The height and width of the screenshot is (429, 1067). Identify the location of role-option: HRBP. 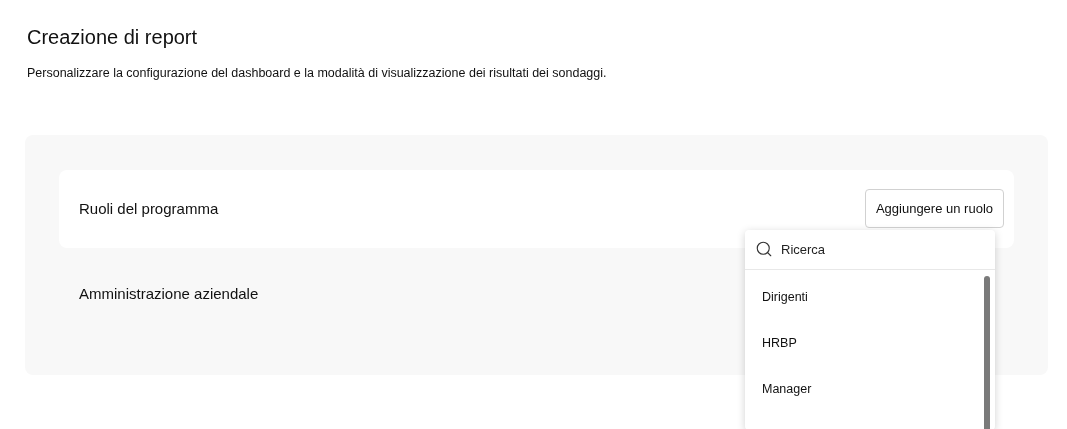
(873, 342).